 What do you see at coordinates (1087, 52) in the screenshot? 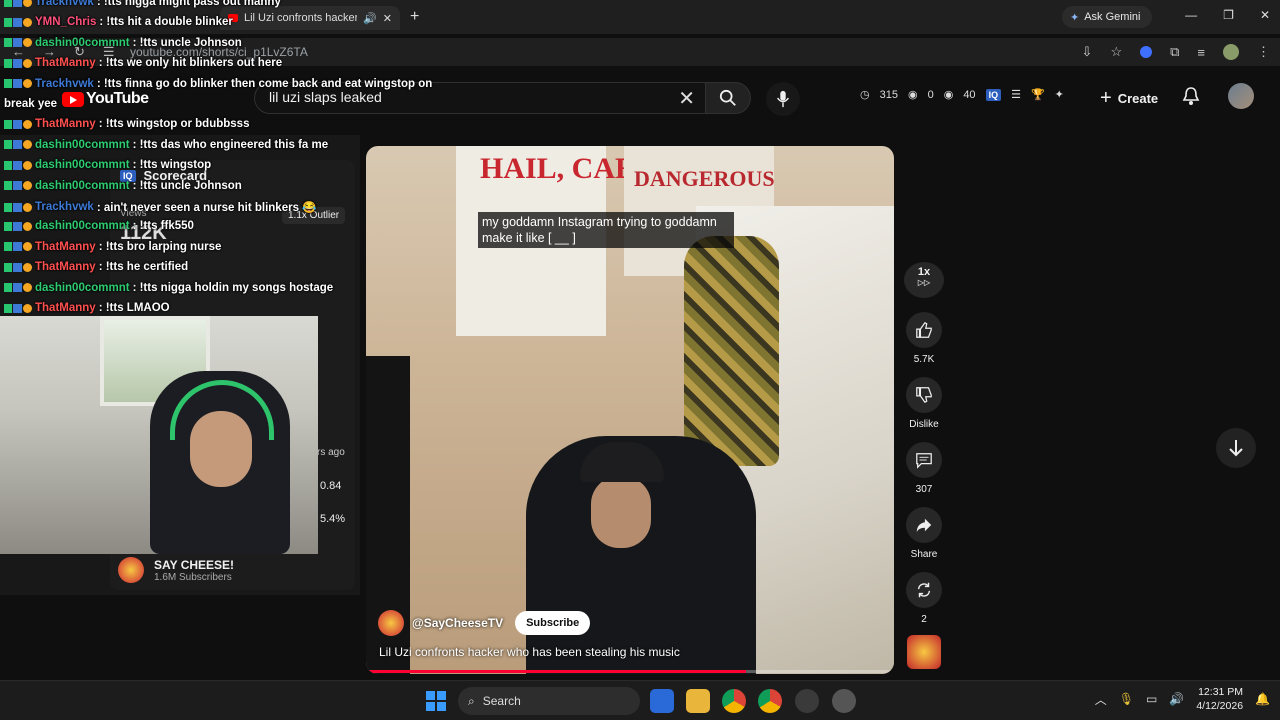
I see `install-app-icon: ⇩` at bounding box center [1087, 52].